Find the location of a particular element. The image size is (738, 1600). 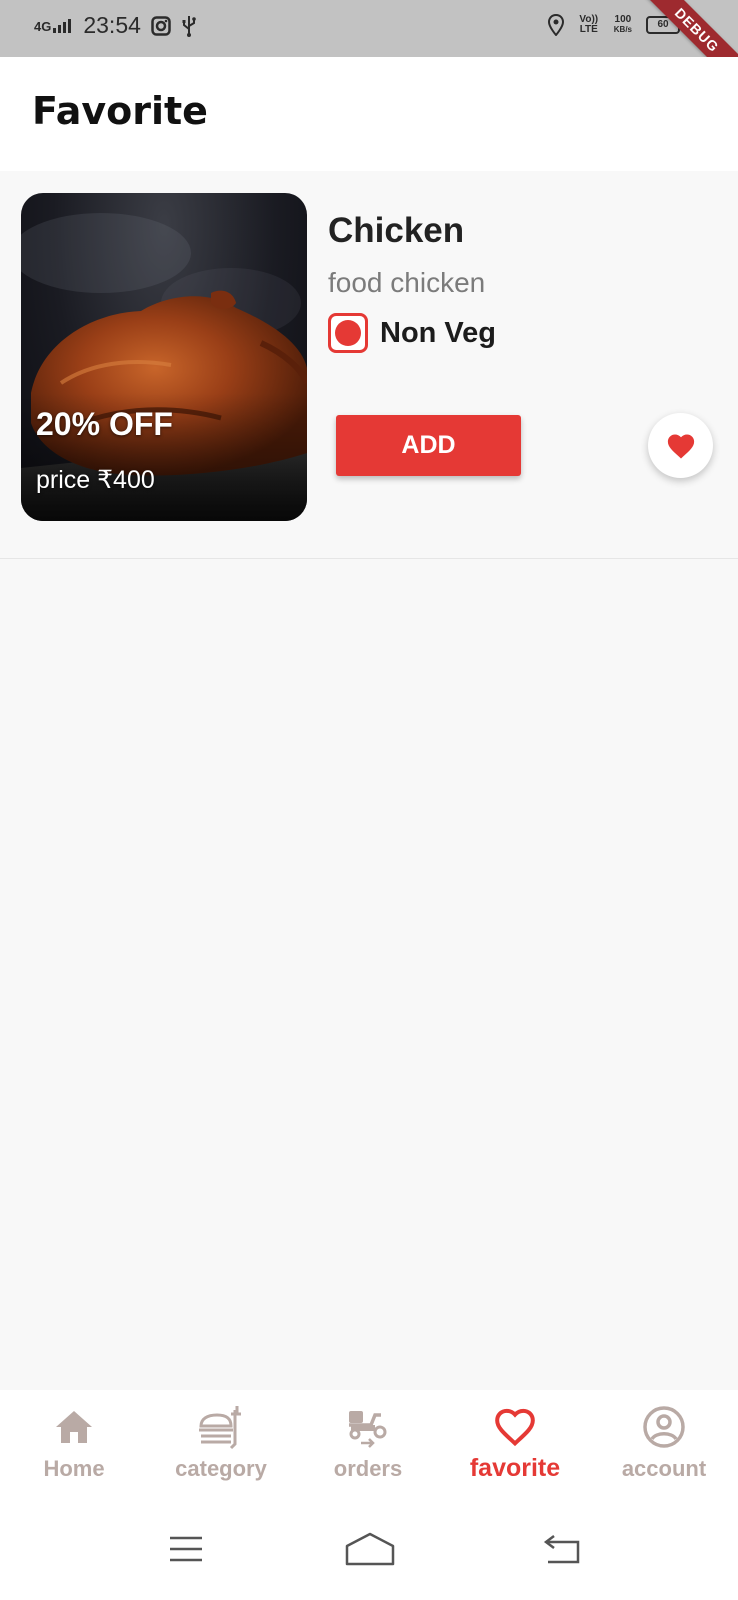

page-title: Favorite is located at coordinates (120, 111).